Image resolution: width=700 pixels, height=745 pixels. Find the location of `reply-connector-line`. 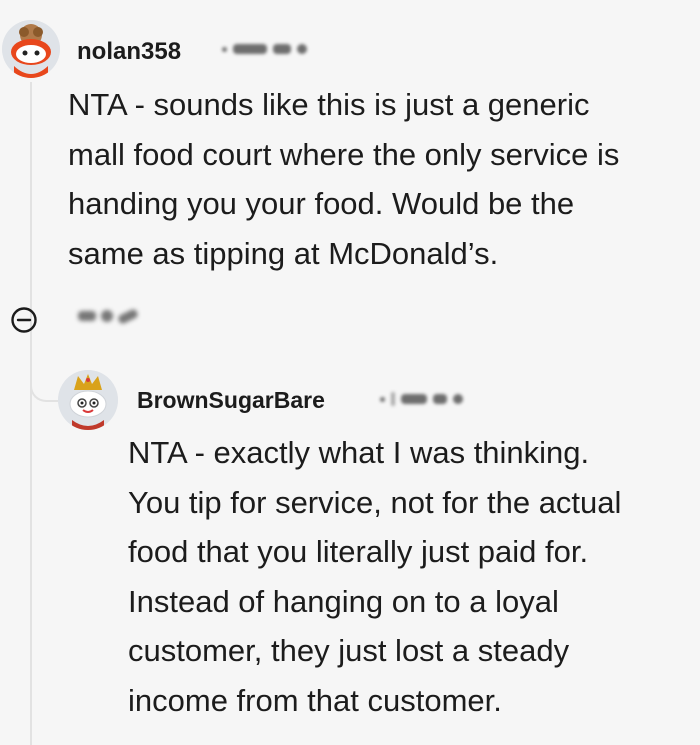

reply-connector-line is located at coordinates (44, 381).